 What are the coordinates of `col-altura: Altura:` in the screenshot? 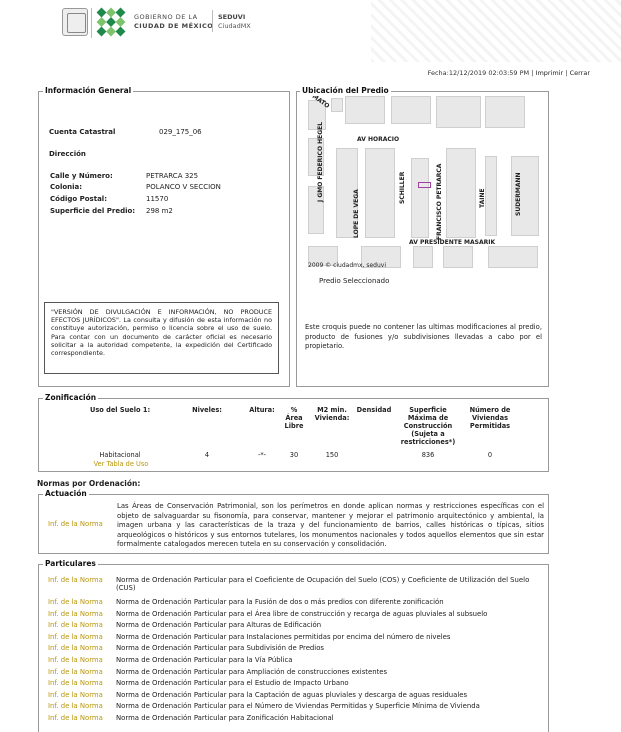 It's located at (262, 410).